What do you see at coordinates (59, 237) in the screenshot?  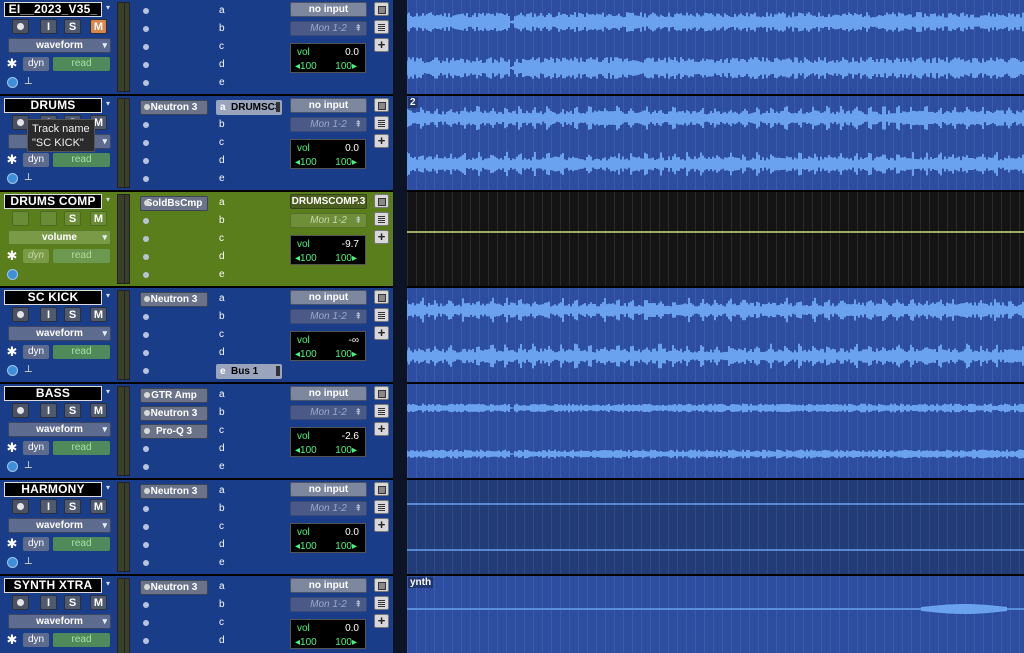 I see `track-view-dropdown: volume` at bounding box center [59, 237].